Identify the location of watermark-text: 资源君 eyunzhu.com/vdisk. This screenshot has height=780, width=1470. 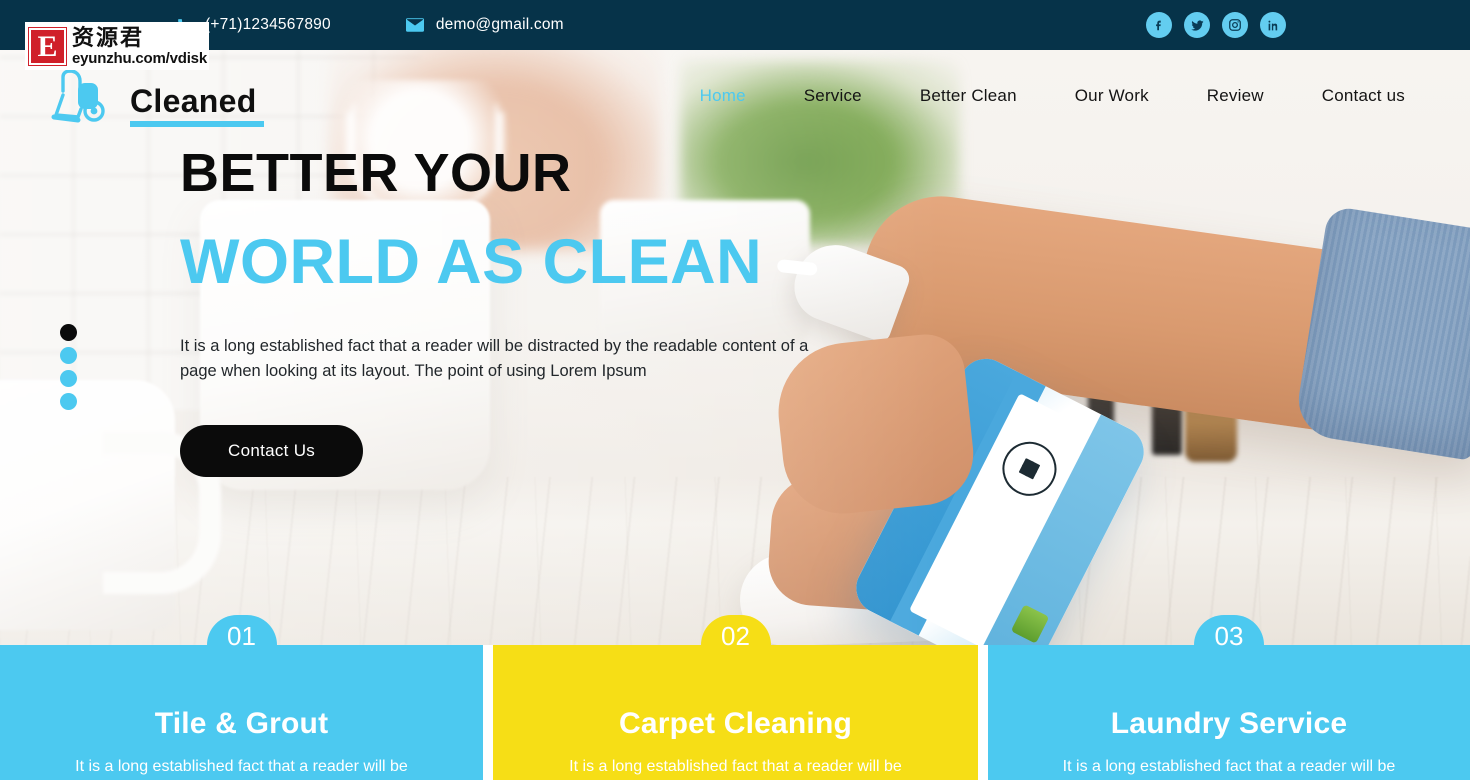
(139, 46).